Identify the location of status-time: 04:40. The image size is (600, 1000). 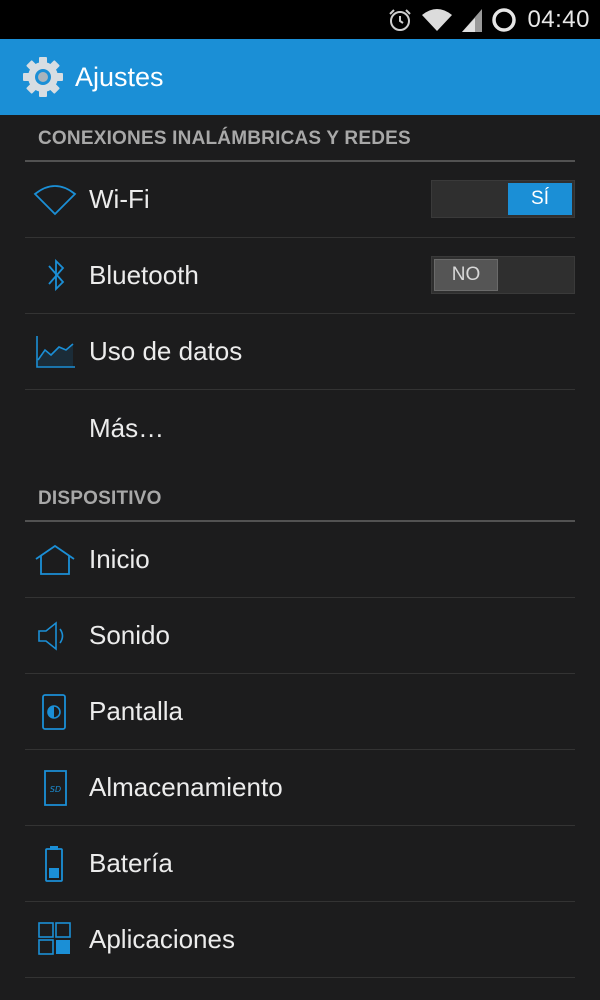
(558, 19).